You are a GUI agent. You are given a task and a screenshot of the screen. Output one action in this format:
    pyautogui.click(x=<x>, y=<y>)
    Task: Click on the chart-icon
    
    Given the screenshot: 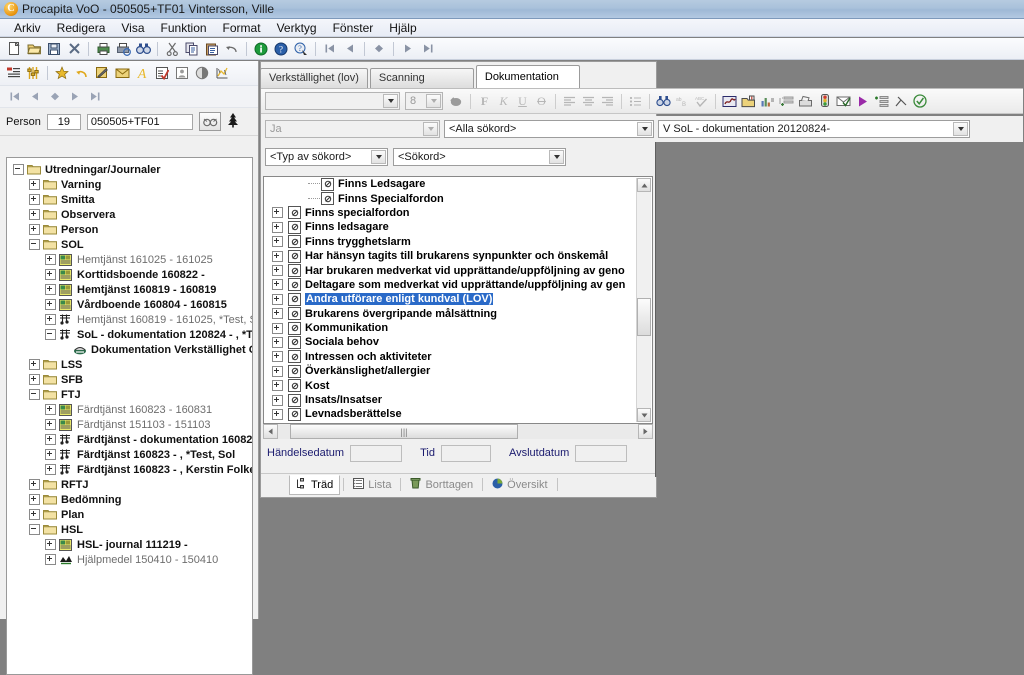 What is the action you would take?
    pyautogui.click(x=222, y=73)
    